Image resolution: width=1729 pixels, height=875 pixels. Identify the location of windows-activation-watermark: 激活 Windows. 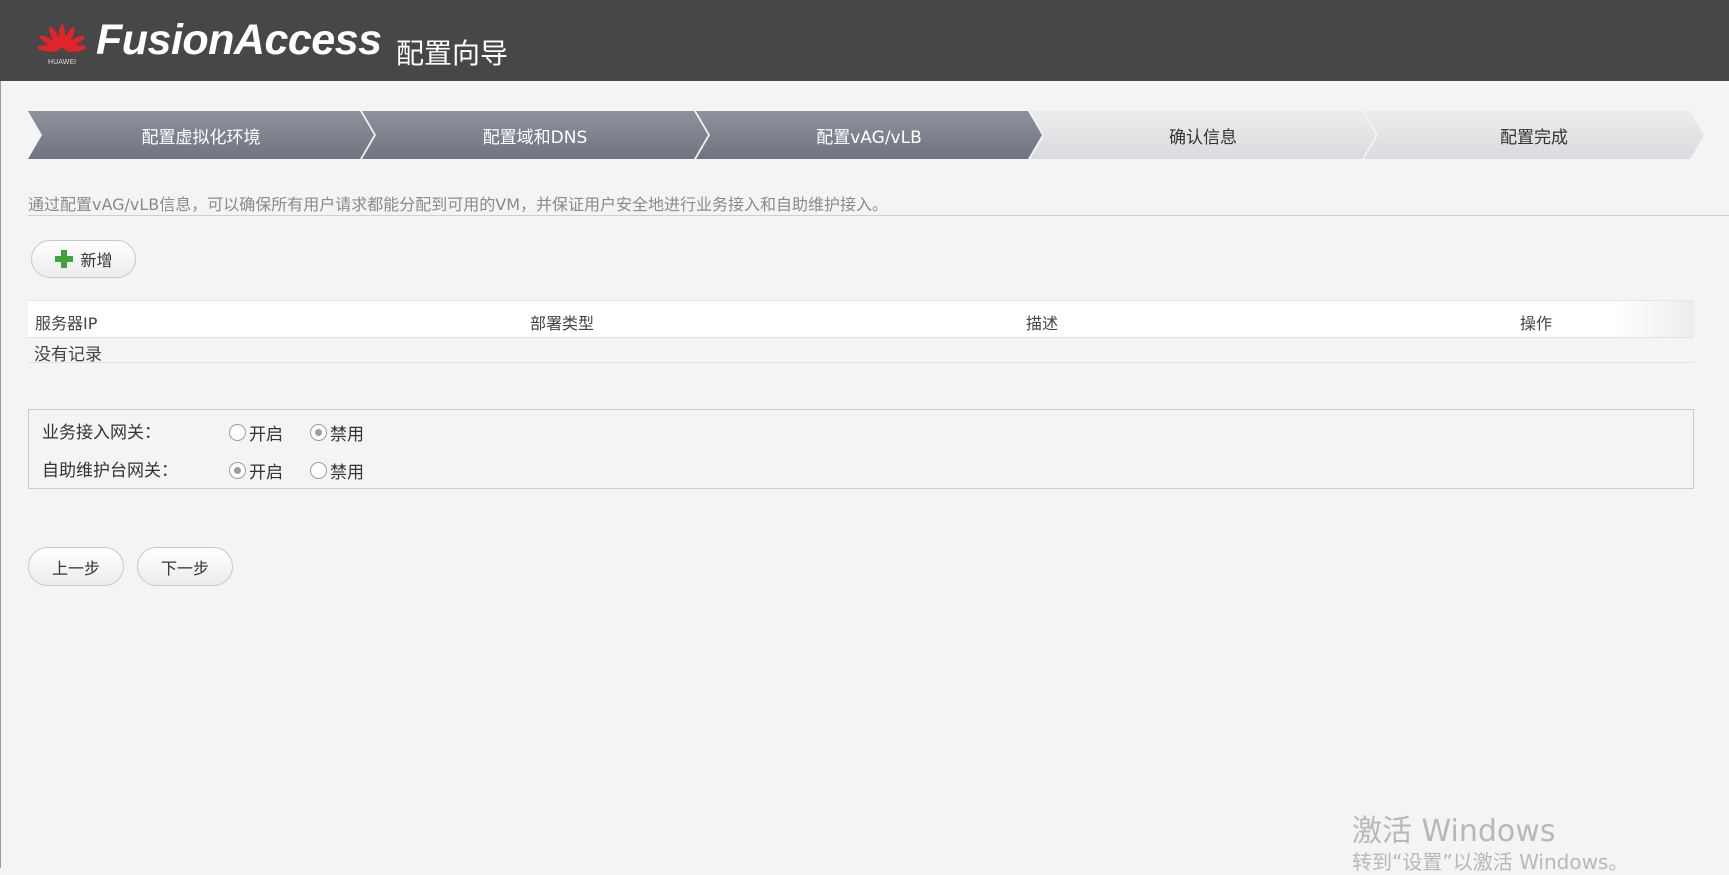
(1454, 831).